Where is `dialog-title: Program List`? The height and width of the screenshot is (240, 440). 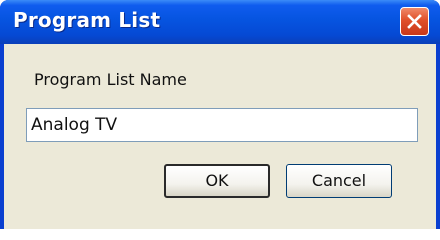
dialog-title: Program List is located at coordinates (87, 20).